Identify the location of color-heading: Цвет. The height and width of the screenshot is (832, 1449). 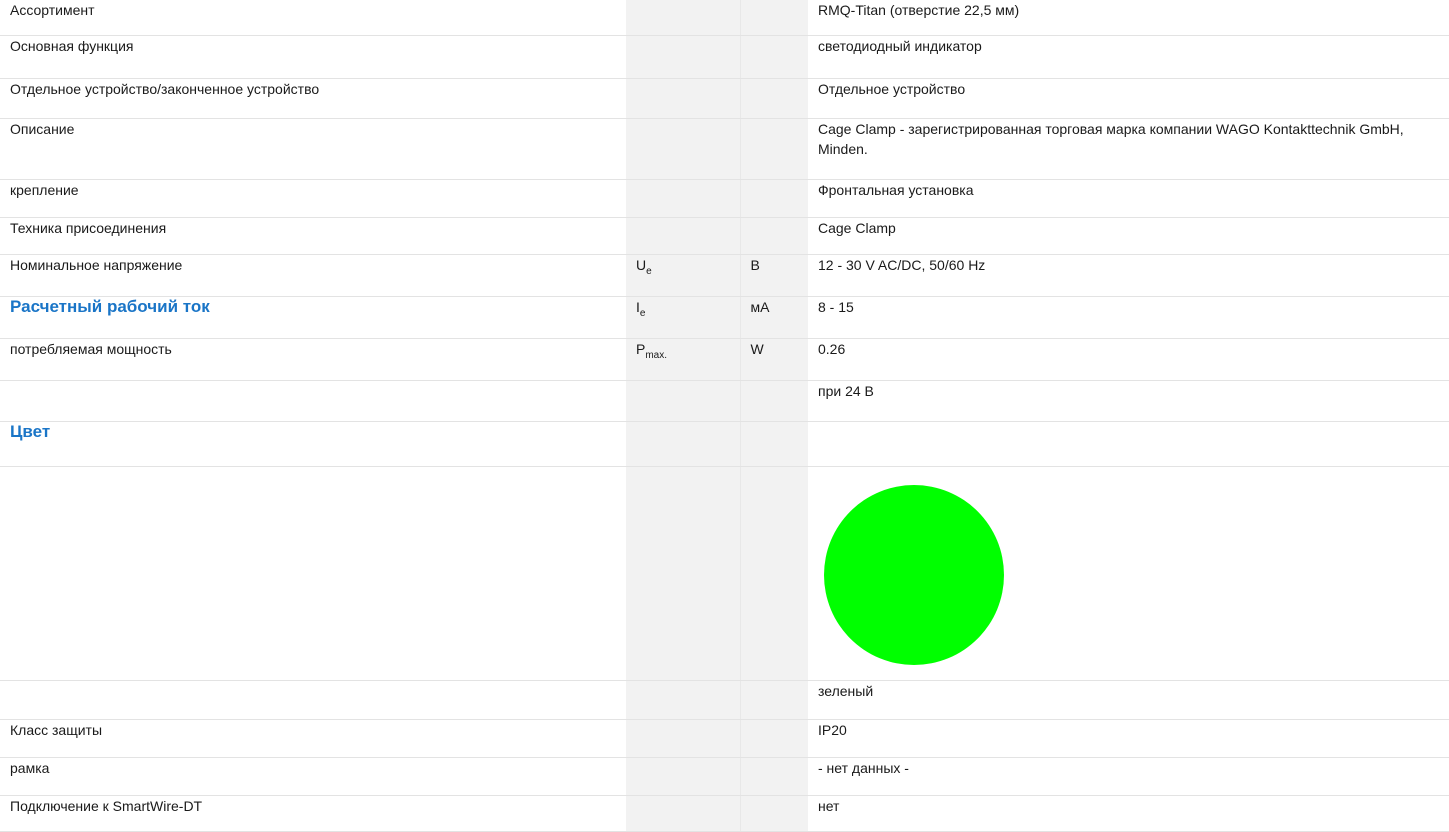
(313, 444).